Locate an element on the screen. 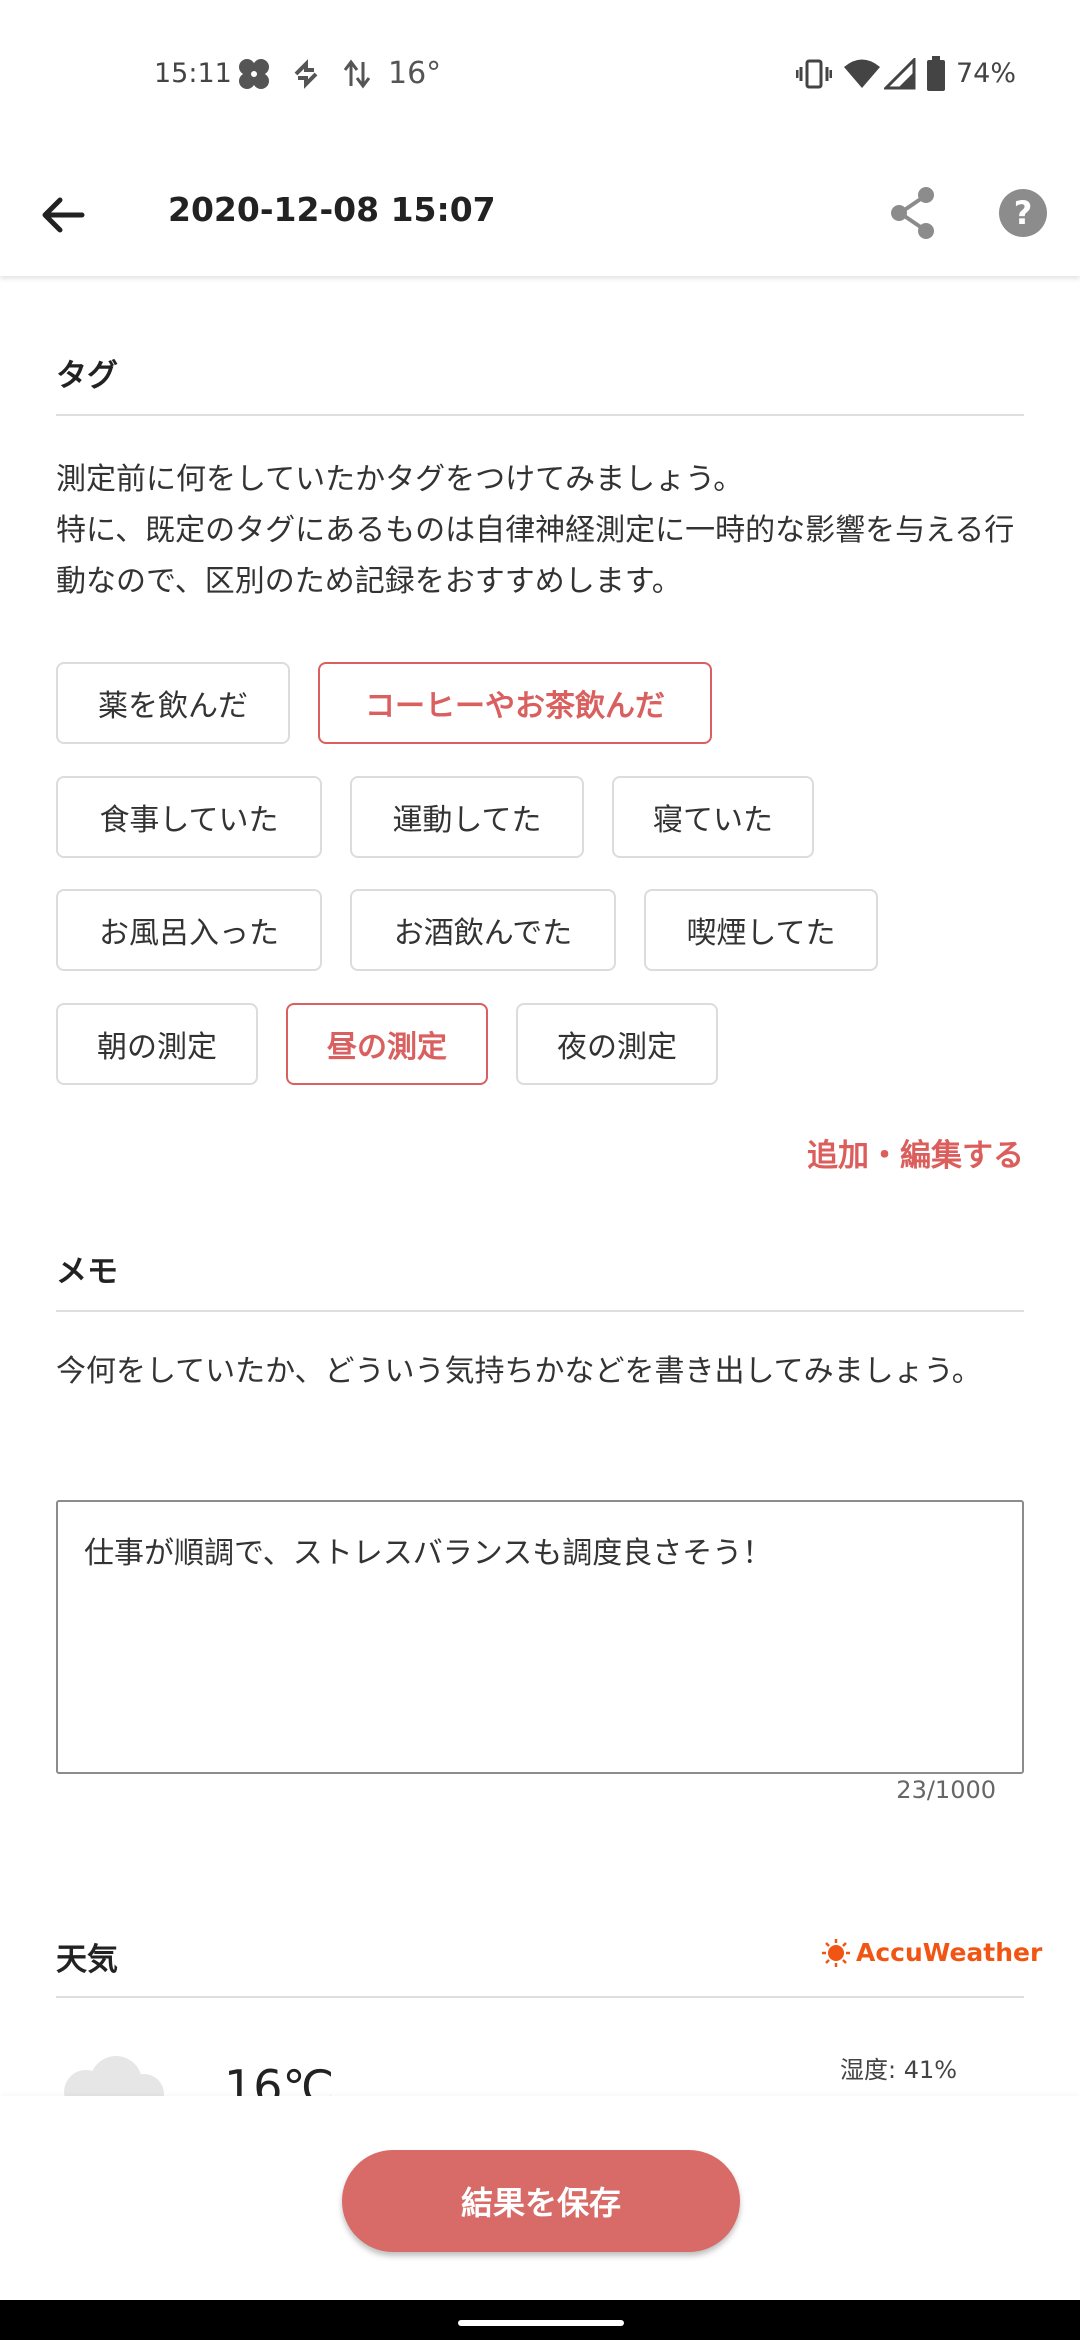  home-indicator is located at coordinates (541, 2323).